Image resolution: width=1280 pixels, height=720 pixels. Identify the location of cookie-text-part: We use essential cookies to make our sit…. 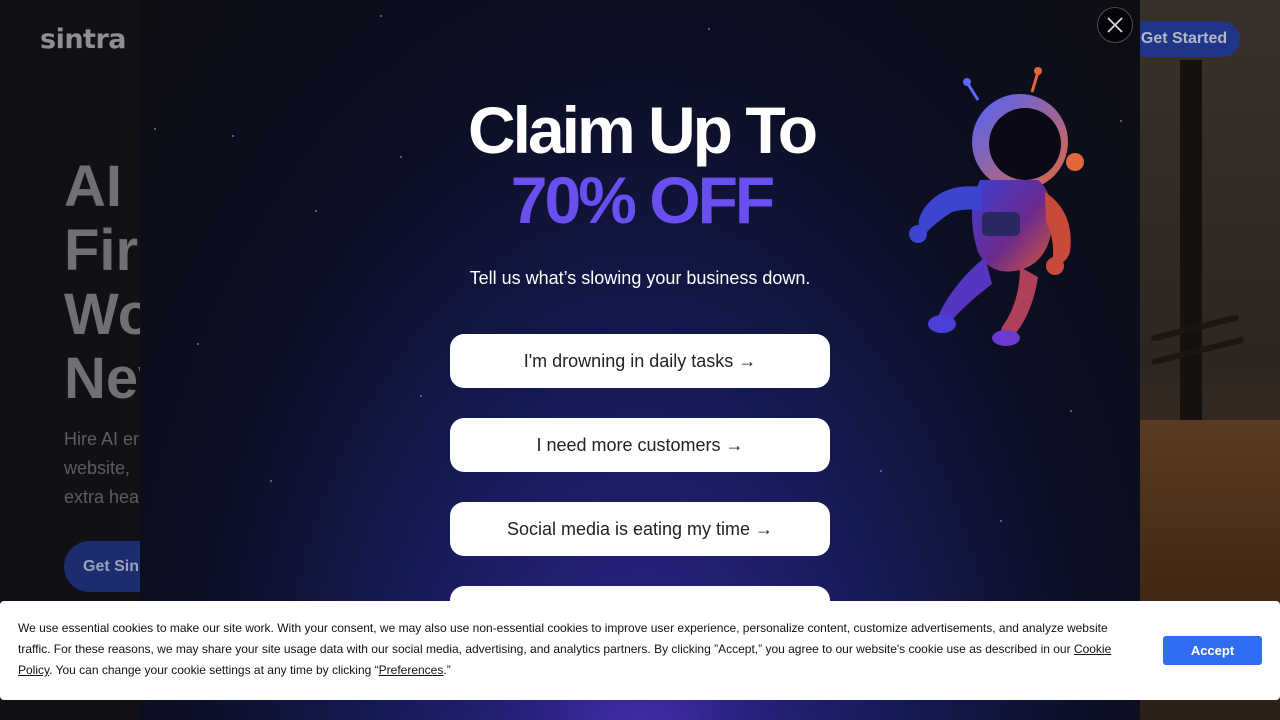
(563, 638).